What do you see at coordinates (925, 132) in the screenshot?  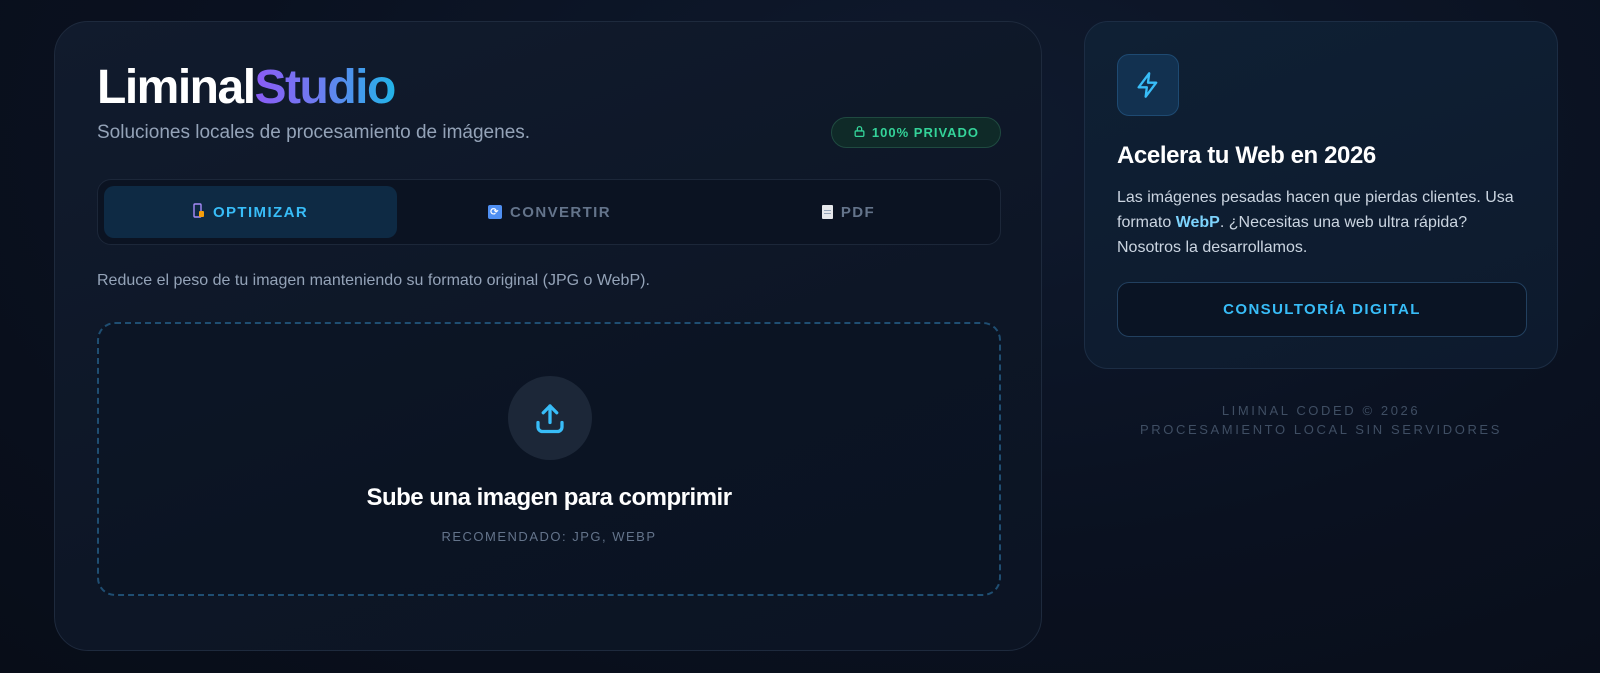 I see `privacy-badge-label: 100% PRIVADO` at bounding box center [925, 132].